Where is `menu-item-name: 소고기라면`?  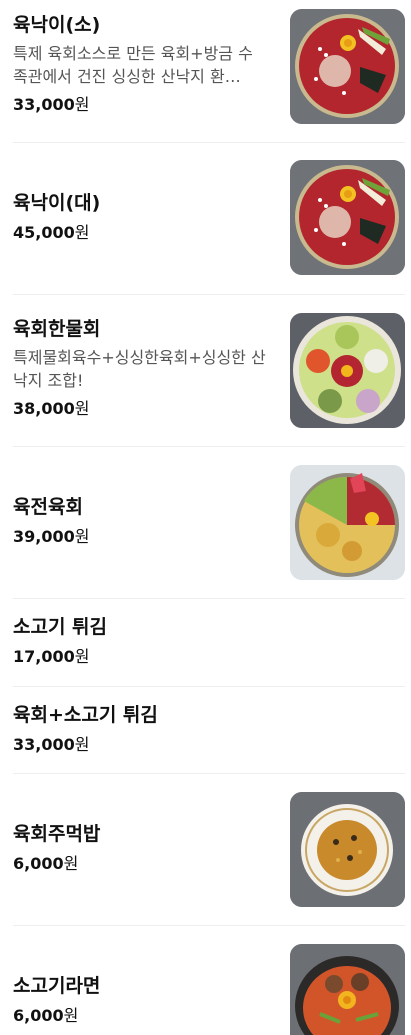
menu-item-name: 소고기라면 is located at coordinates (57, 986).